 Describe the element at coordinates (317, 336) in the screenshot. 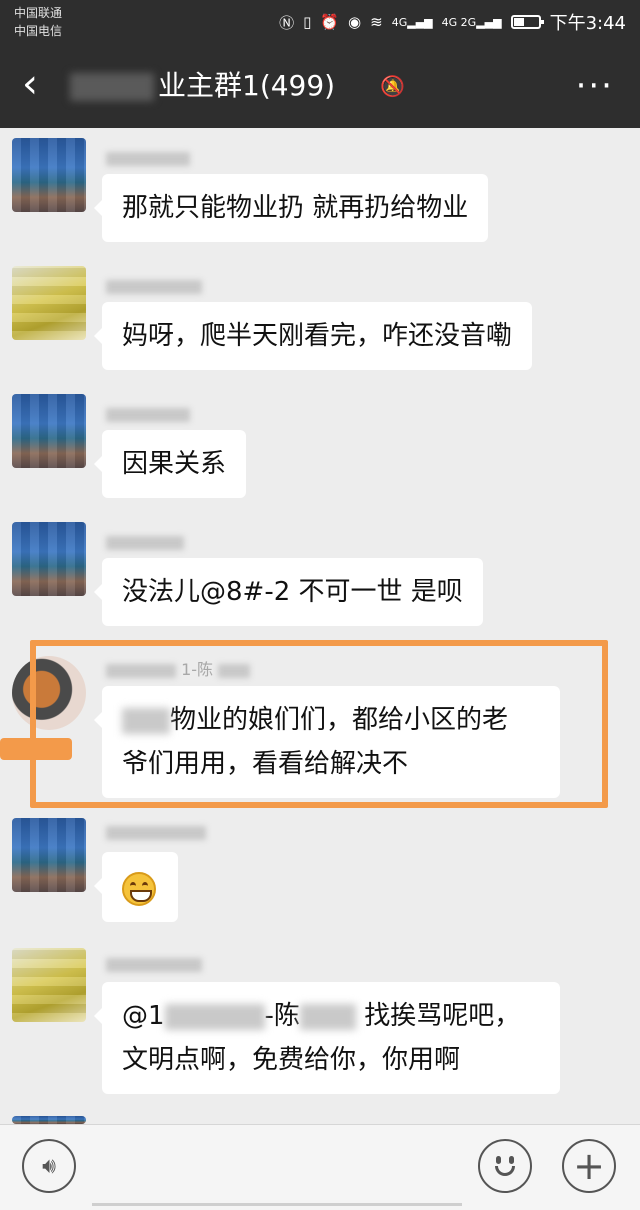

I see `message-text: 妈呀，爬半天刚看完，咋还没音嘞` at that location.